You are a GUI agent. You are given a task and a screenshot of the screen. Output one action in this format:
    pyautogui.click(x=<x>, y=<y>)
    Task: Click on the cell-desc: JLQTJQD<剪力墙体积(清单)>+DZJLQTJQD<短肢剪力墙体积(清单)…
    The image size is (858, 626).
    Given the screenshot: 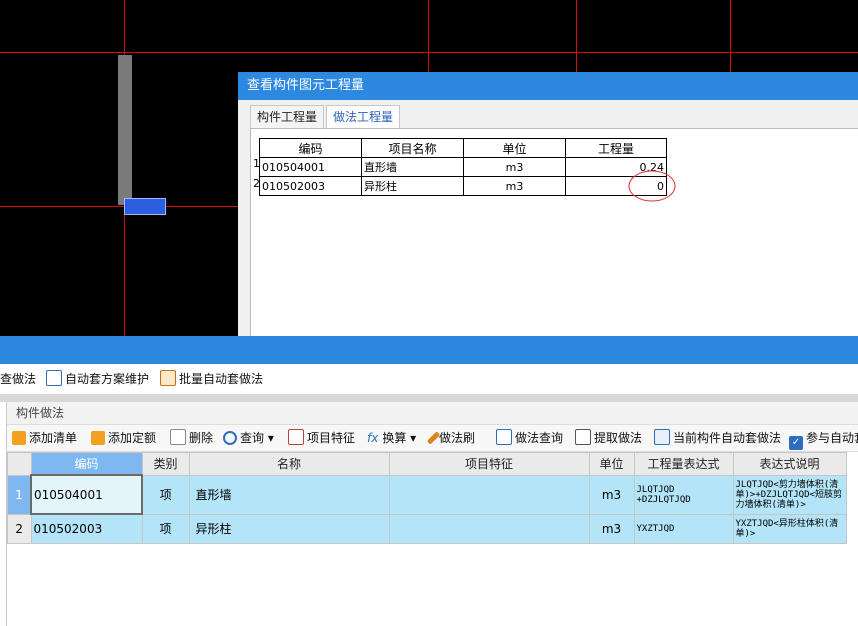 What is the action you would take?
    pyautogui.click(x=789, y=494)
    